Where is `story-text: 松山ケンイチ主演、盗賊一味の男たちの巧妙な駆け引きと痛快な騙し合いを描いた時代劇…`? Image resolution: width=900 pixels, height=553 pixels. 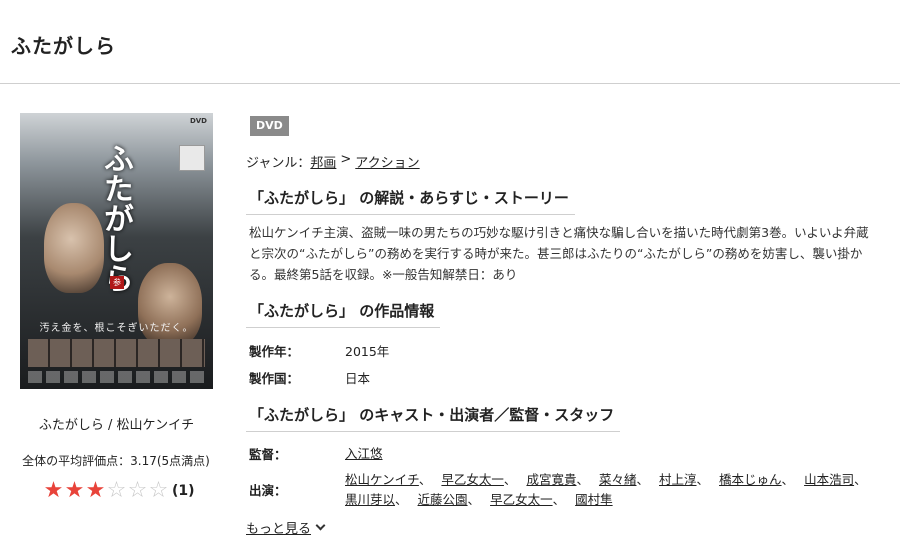
story-text: 松山ケンイチ主演、盗賊一味の男たちの巧妙な駆け引きと痛快な騙し合いを描いた時代劇… is located at coordinates (559, 253).